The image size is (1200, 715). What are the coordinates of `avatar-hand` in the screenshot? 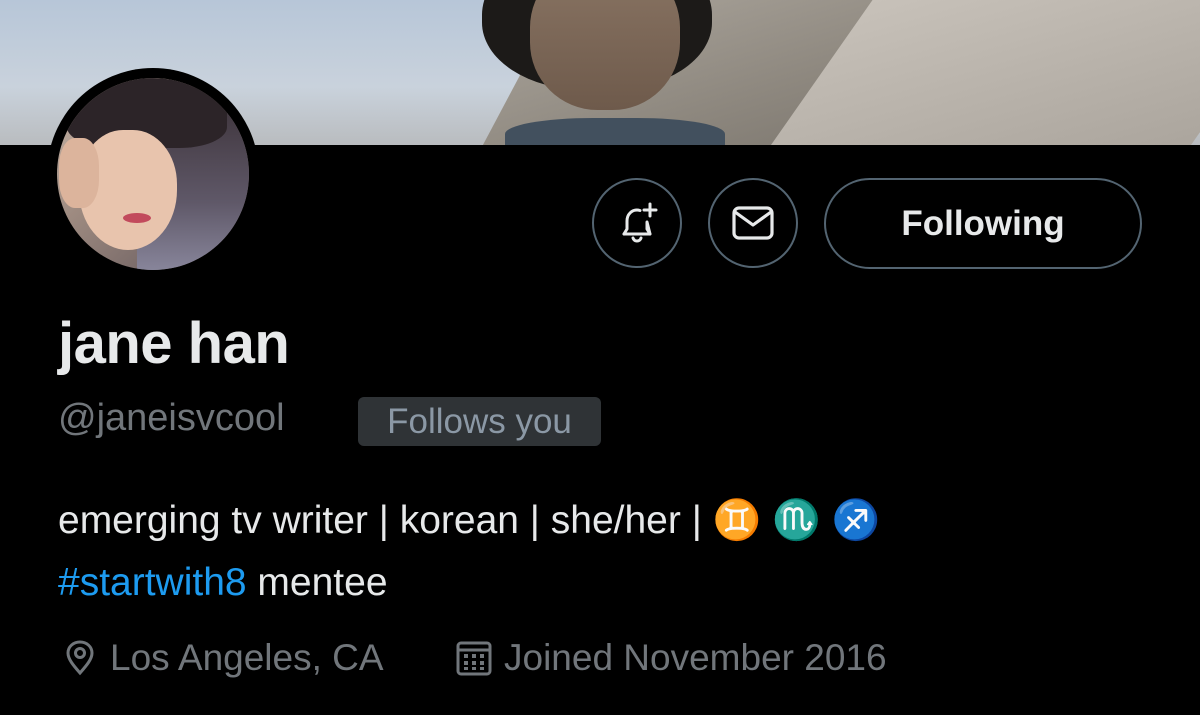 It's located at (79, 173).